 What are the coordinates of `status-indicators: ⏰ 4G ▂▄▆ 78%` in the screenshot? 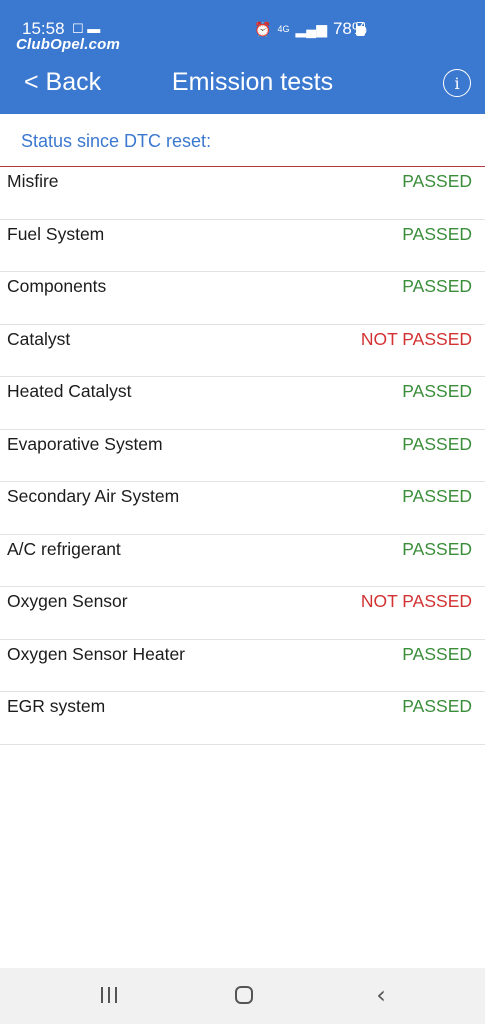 It's located at (310, 29).